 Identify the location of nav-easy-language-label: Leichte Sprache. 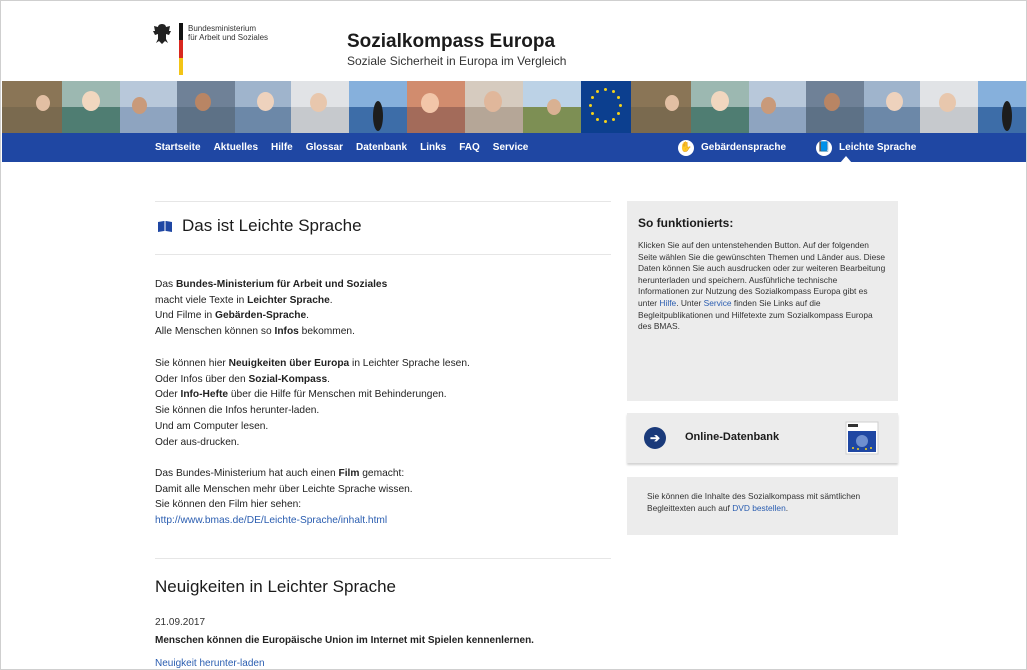
(878, 147).